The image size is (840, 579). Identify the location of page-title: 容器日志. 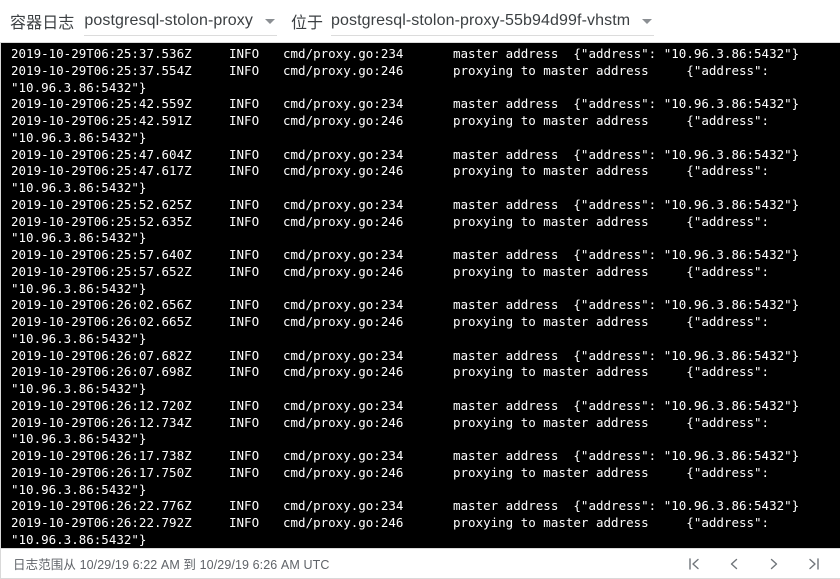
(42, 23).